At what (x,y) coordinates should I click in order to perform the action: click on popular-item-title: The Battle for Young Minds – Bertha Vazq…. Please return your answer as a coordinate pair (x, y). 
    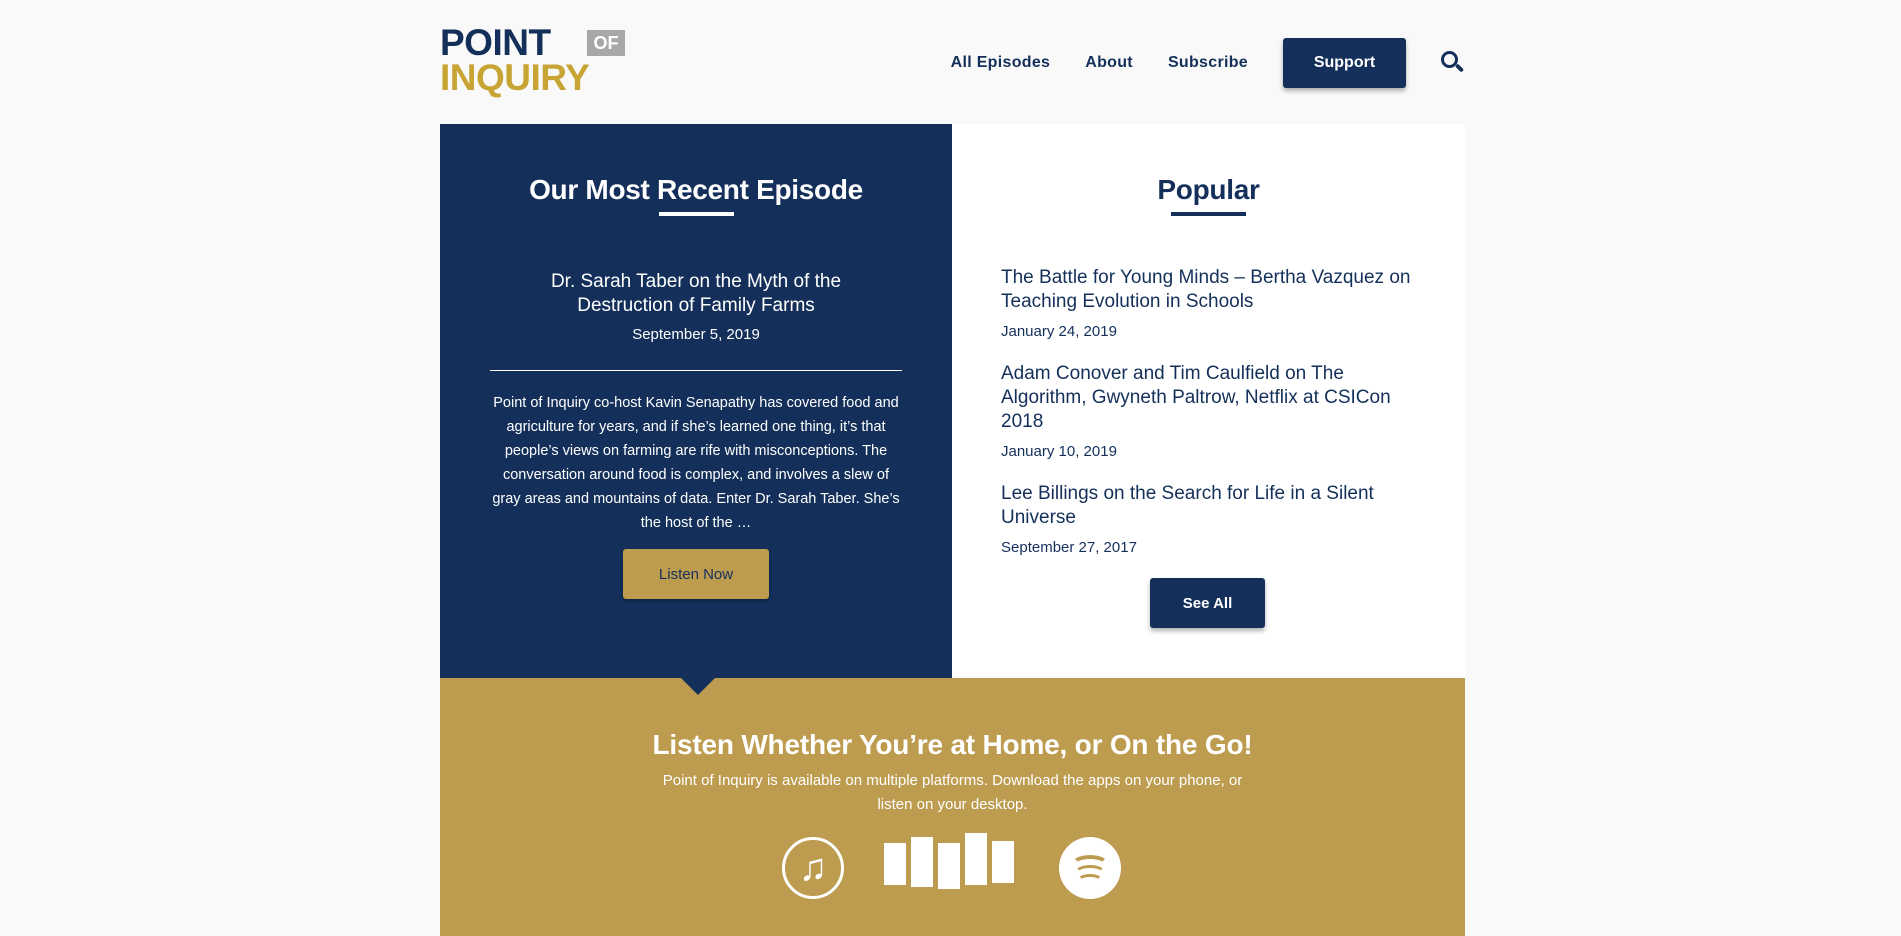
    Looking at the image, I should click on (1211, 290).